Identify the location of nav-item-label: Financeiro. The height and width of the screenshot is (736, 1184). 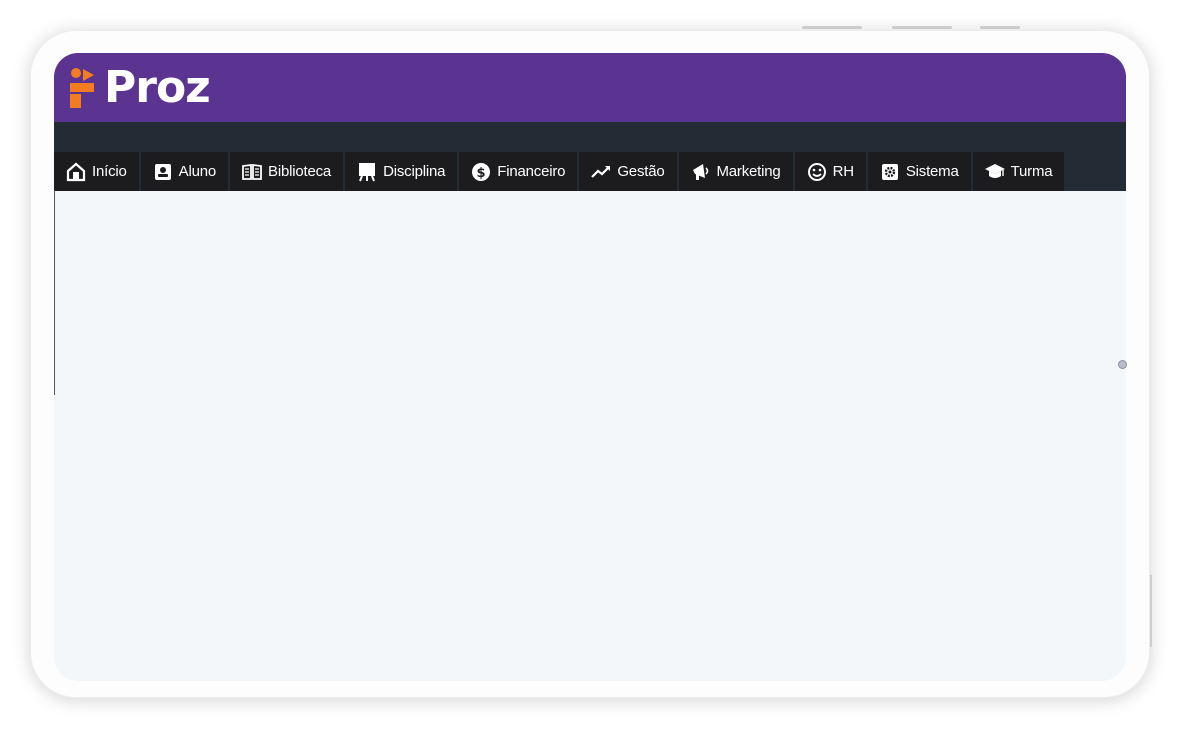
(531, 171).